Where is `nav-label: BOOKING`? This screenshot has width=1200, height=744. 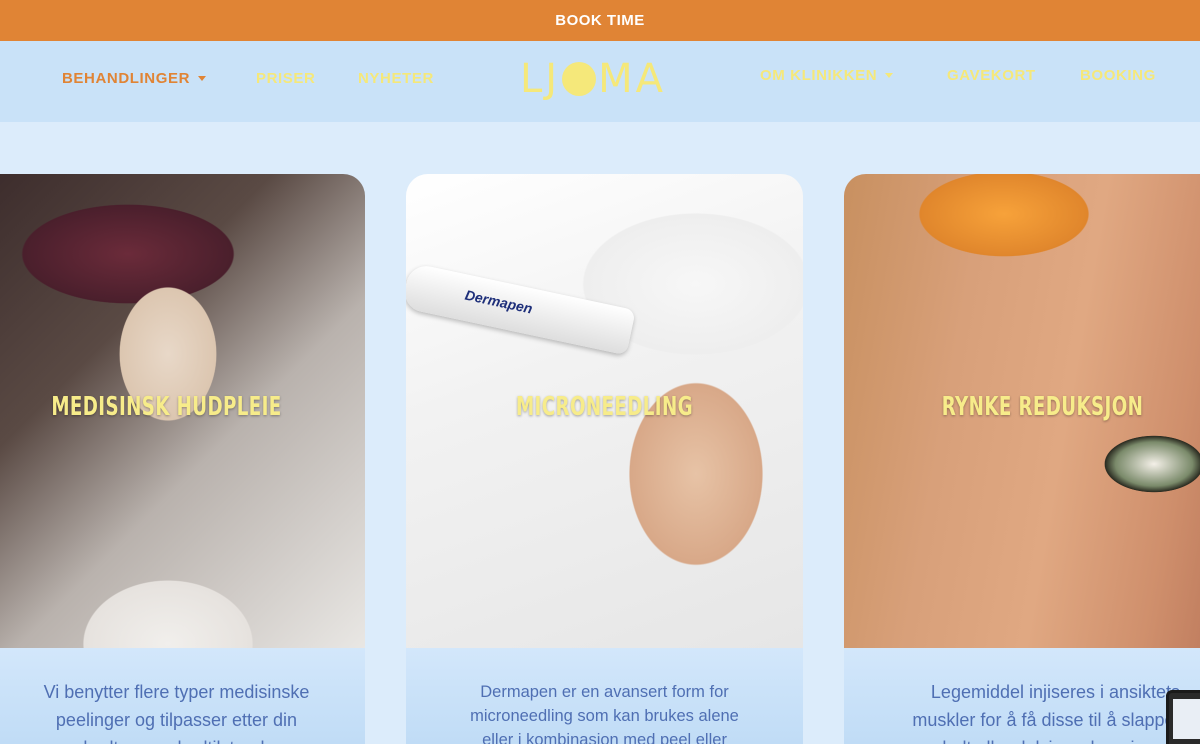 nav-label: BOOKING is located at coordinates (1118, 75).